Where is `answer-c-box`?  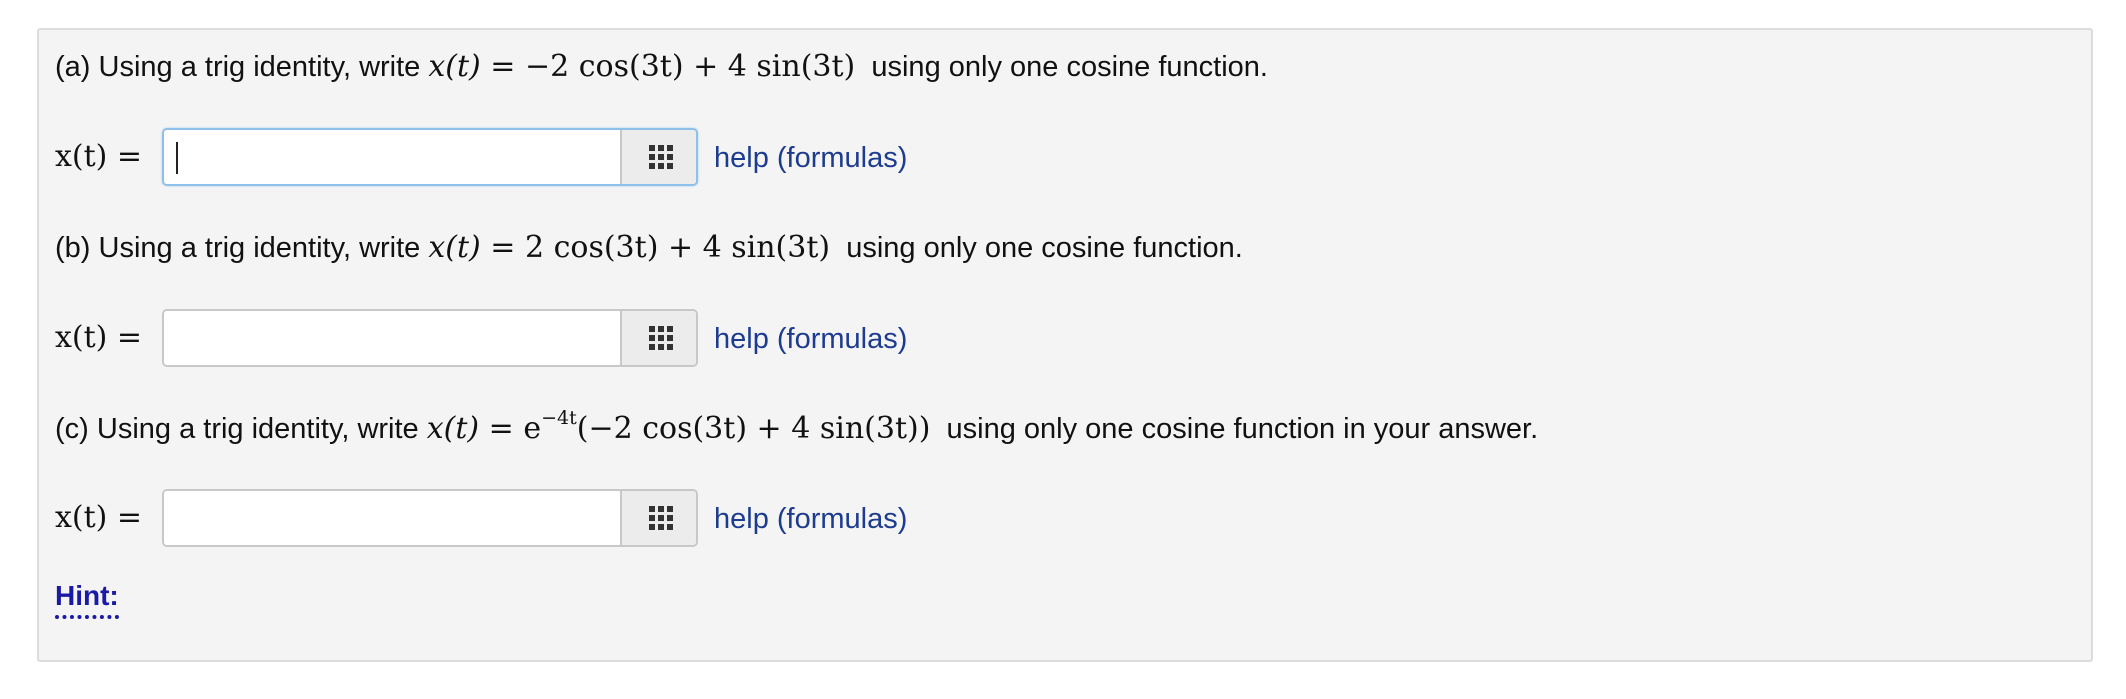
answer-c-box is located at coordinates (430, 518).